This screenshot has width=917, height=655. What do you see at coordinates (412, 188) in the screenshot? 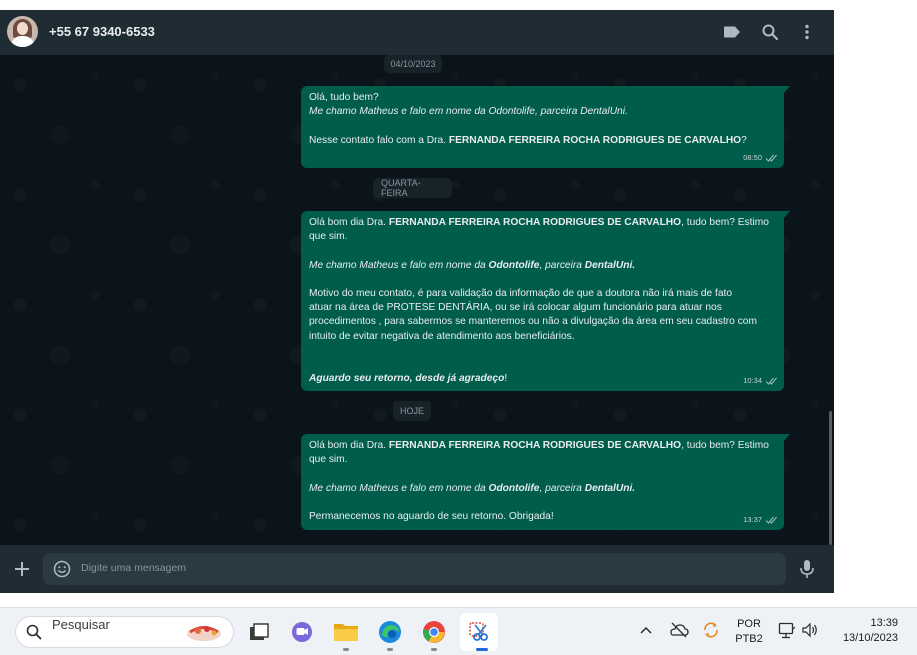
I see `date-chip: QUARTA-FEIRA` at bounding box center [412, 188].